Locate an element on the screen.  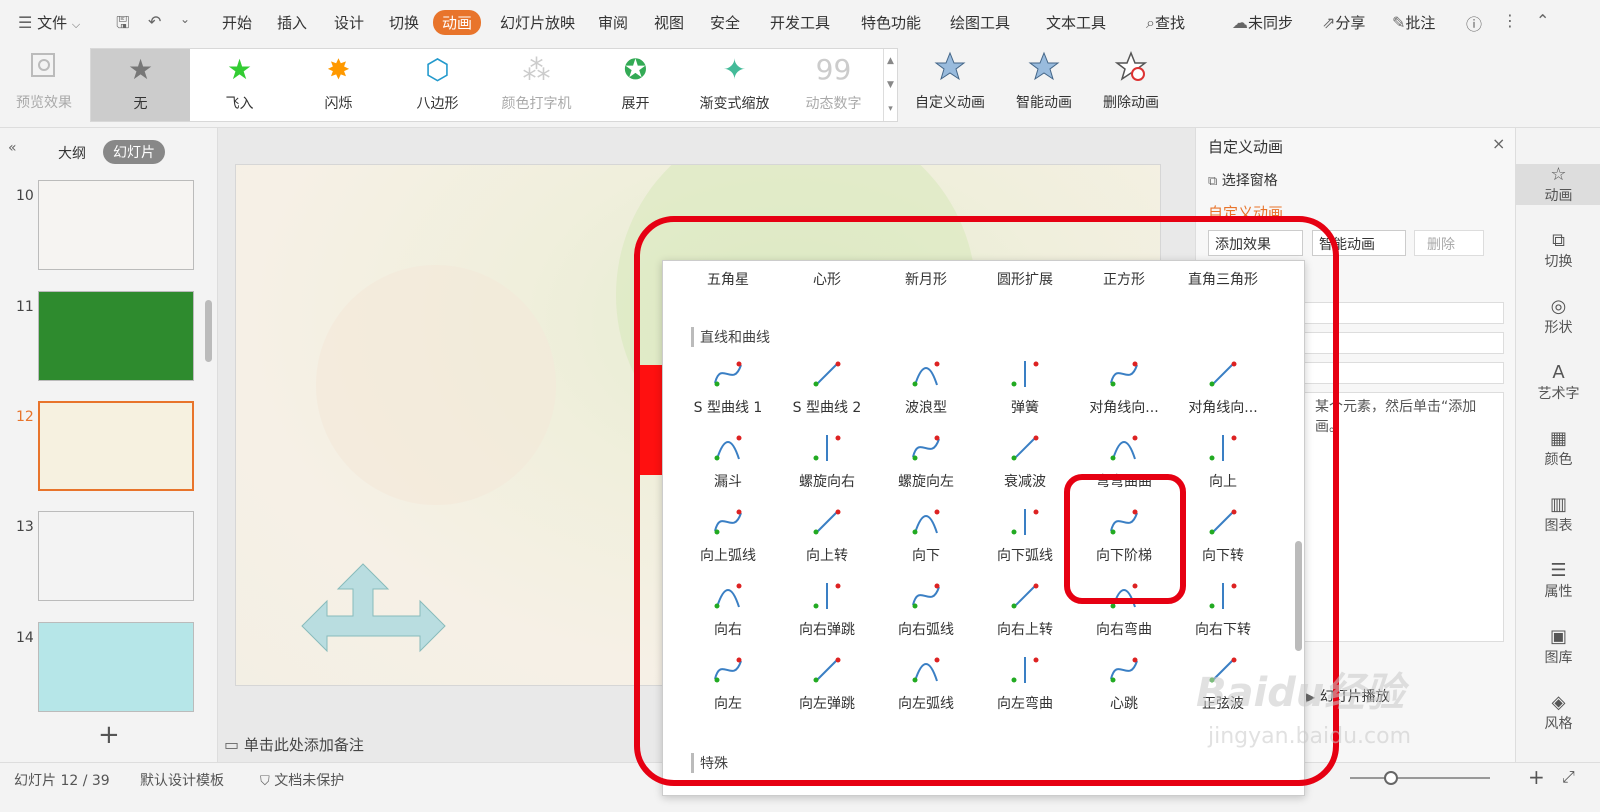
more-icon: ⌄ is located at coordinates (185, 19).